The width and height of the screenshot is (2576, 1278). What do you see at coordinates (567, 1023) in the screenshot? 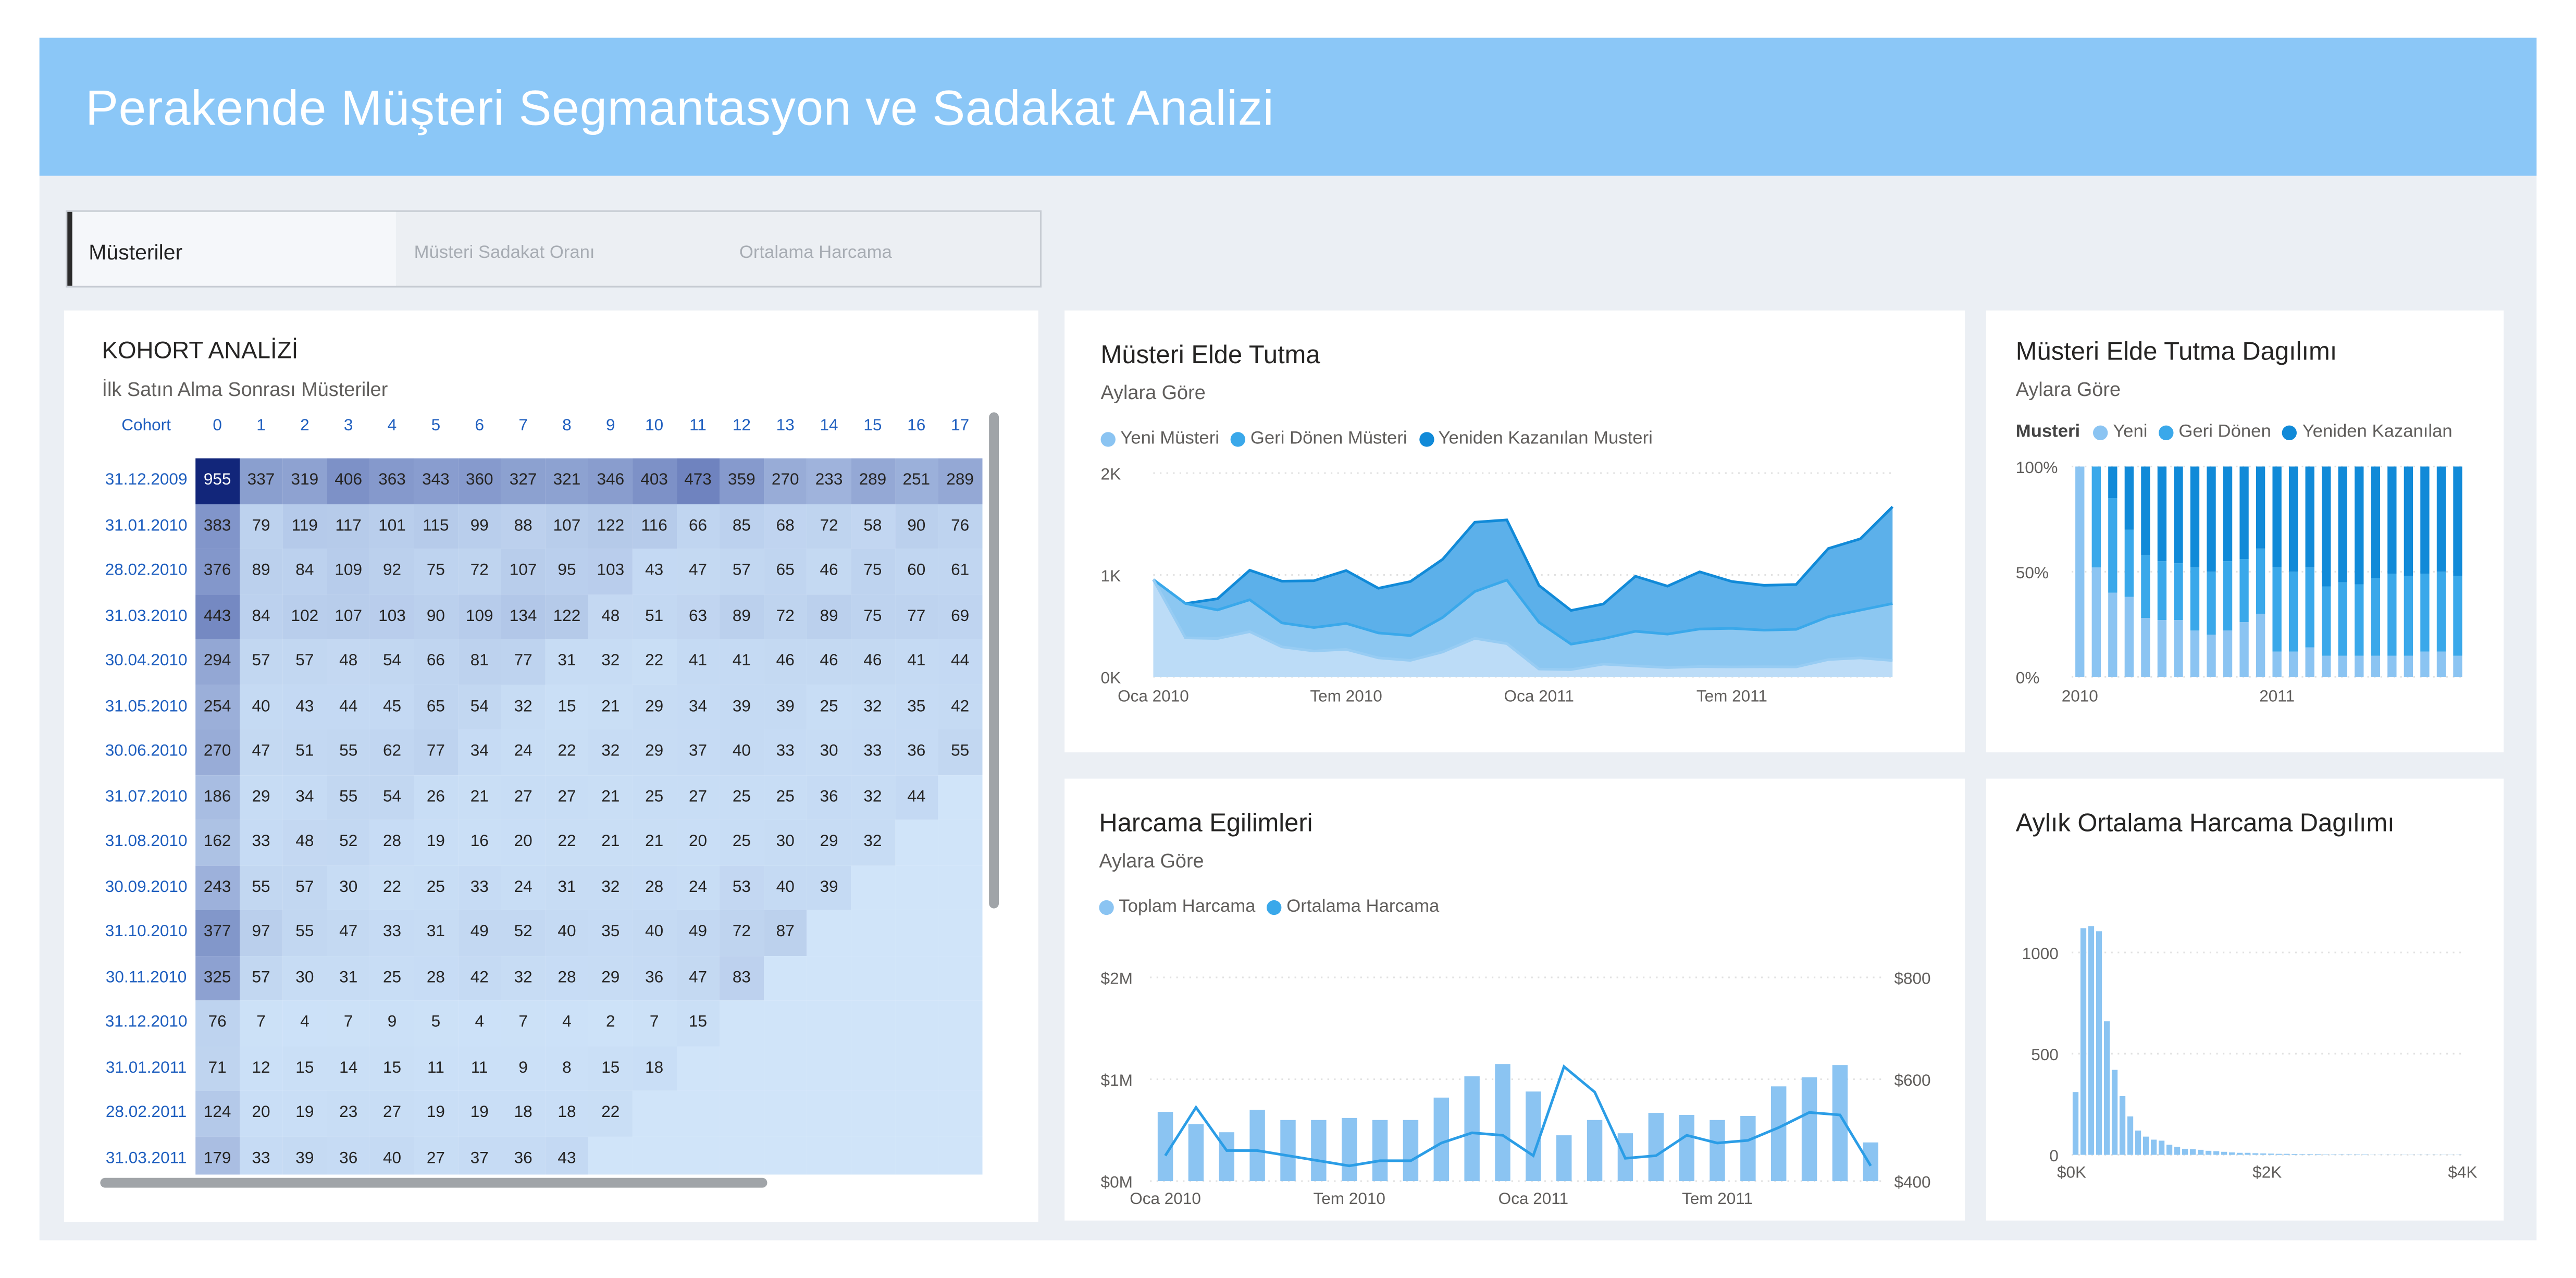
I see `cohort-value-cell: 4` at bounding box center [567, 1023].